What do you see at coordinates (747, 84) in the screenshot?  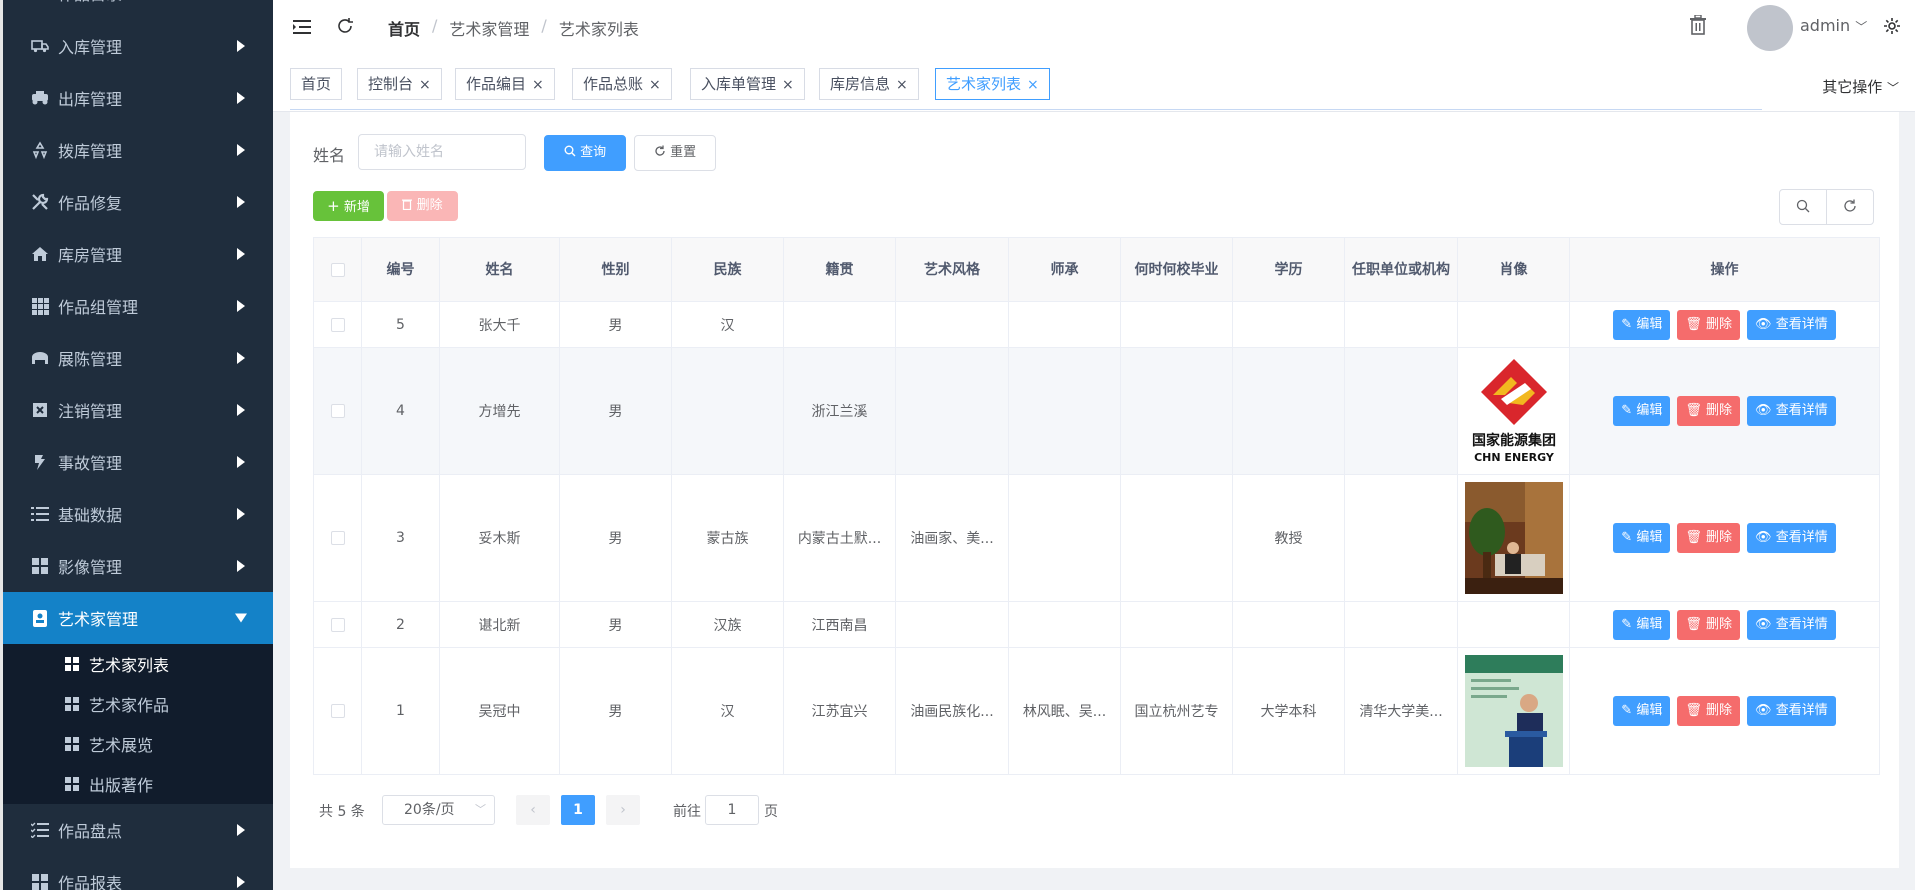 I see `tab-inbound-orders: 入库单管理 ×` at bounding box center [747, 84].